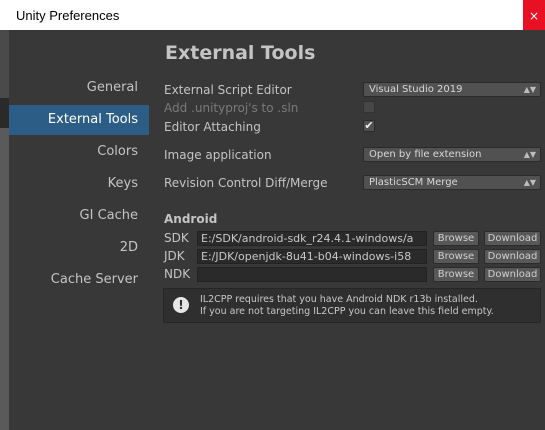 Image resolution: width=545 pixels, height=430 pixels. I want to click on sidebar-item-colors: Colors, so click(79, 152).